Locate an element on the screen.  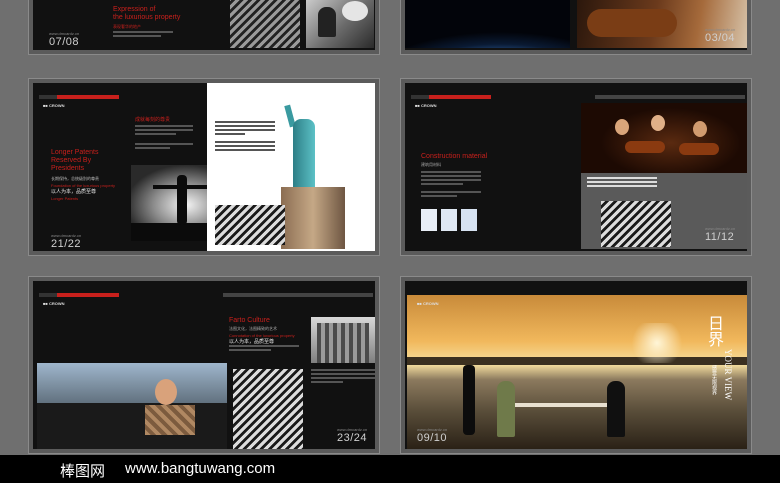
hand is located at coordinates (355, 11).